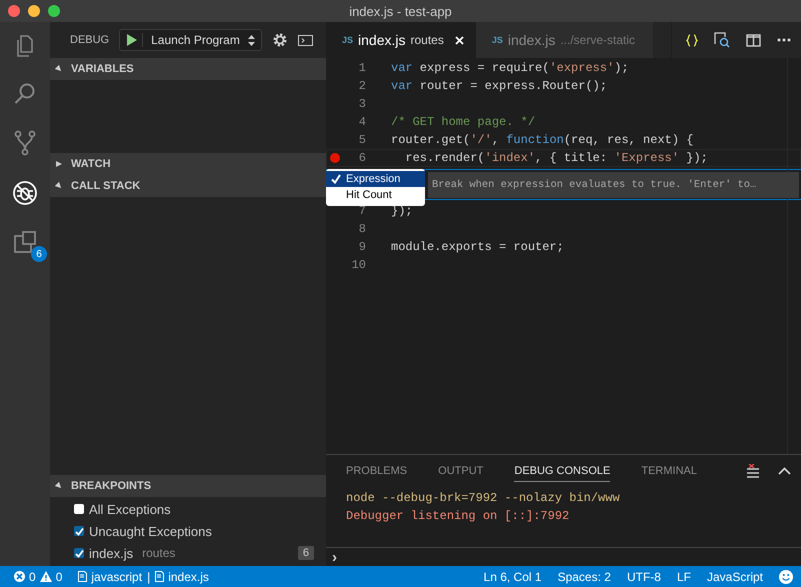 The width and height of the screenshot is (801, 587). What do you see at coordinates (669, 471) in the screenshot?
I see `panel-tab: TERMINAL` at bounding box center [669, 471].